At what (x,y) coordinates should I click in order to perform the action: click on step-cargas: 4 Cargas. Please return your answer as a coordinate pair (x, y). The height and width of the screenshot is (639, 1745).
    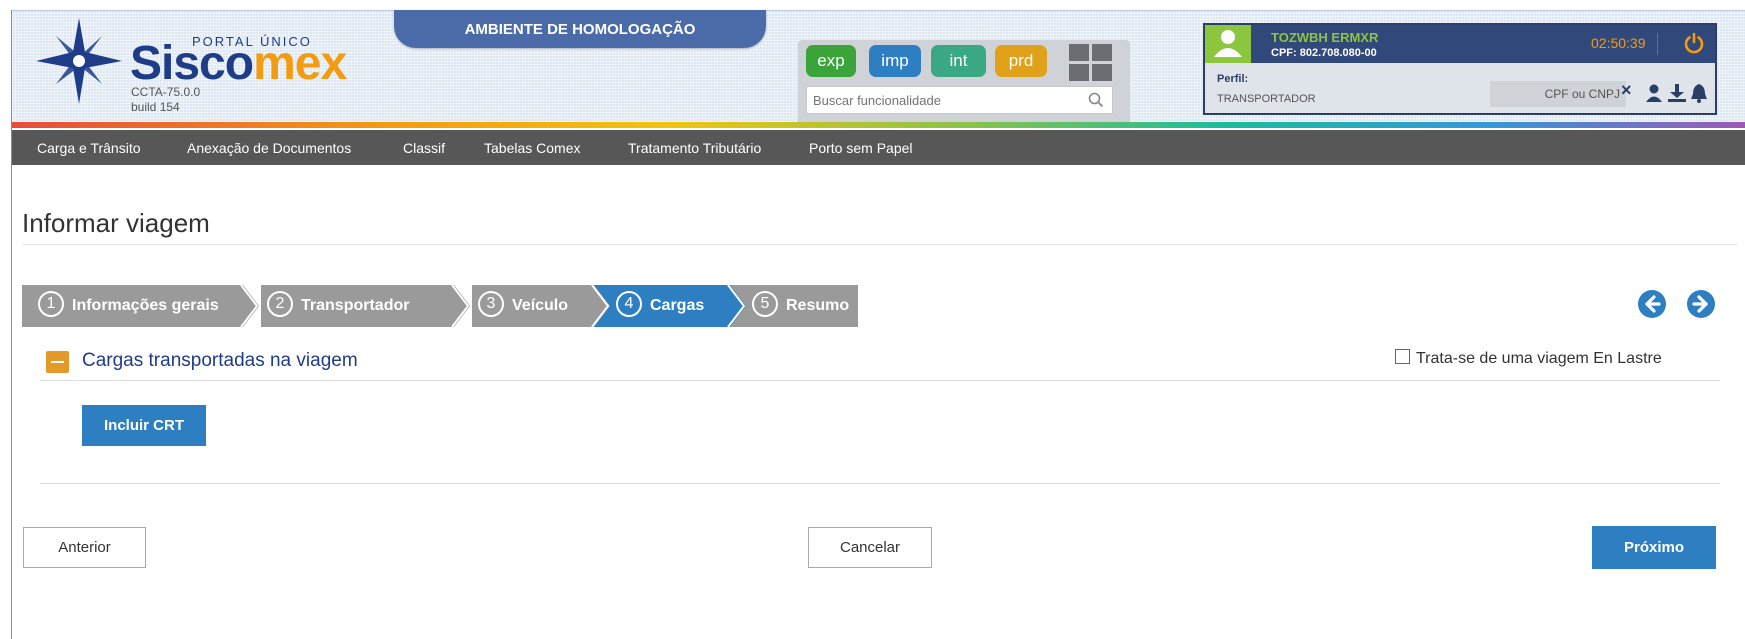
    Looking at the image, I should click on (668, 306).